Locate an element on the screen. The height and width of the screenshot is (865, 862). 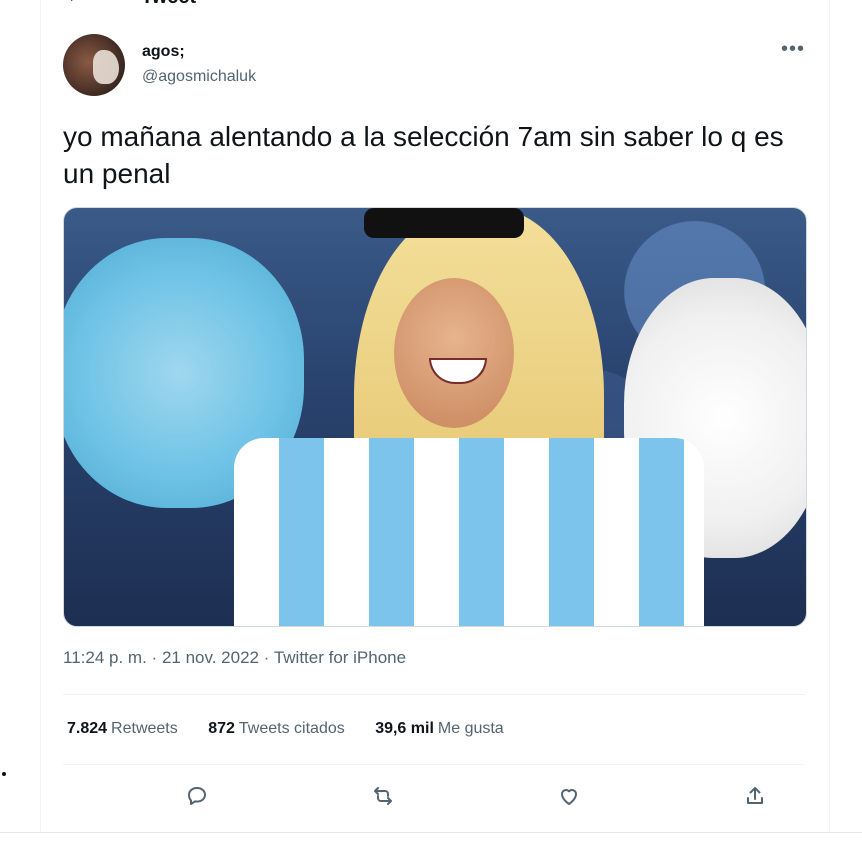
hat is located at coordinates (444, 223).